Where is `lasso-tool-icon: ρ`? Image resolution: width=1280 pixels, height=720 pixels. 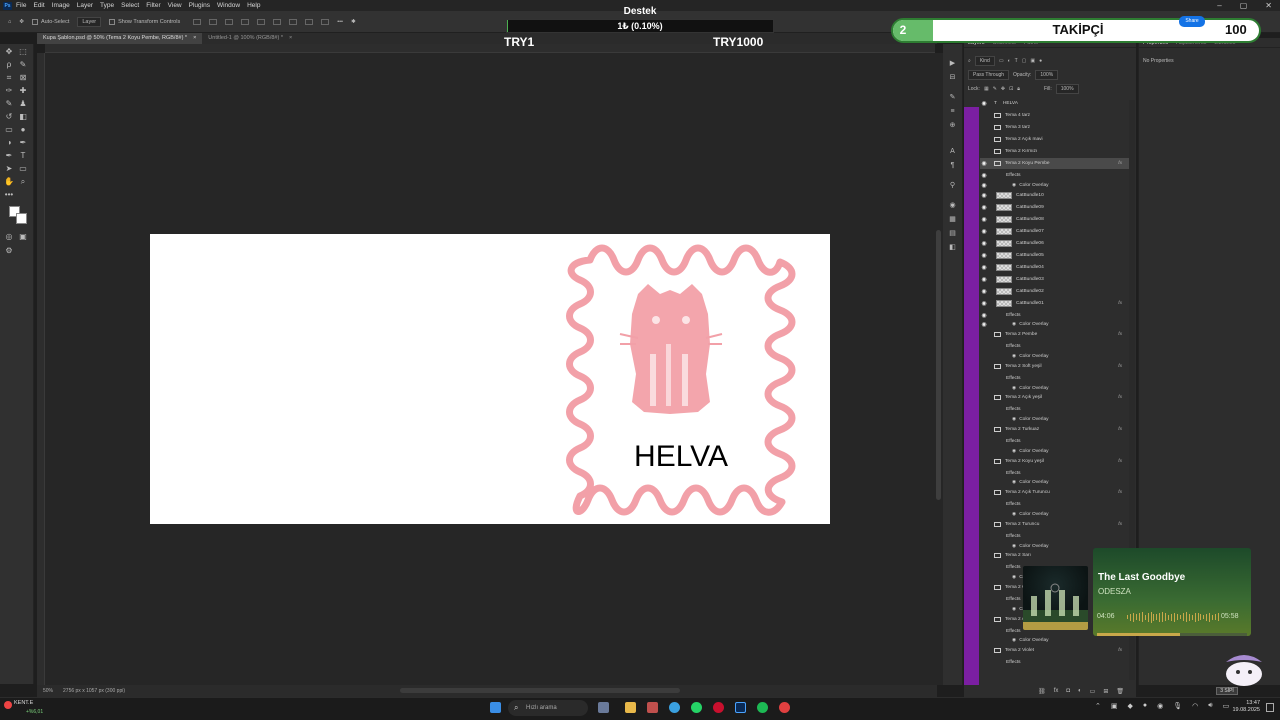 lasso-tool-icon: ρ is located at coordinates (9, 65).